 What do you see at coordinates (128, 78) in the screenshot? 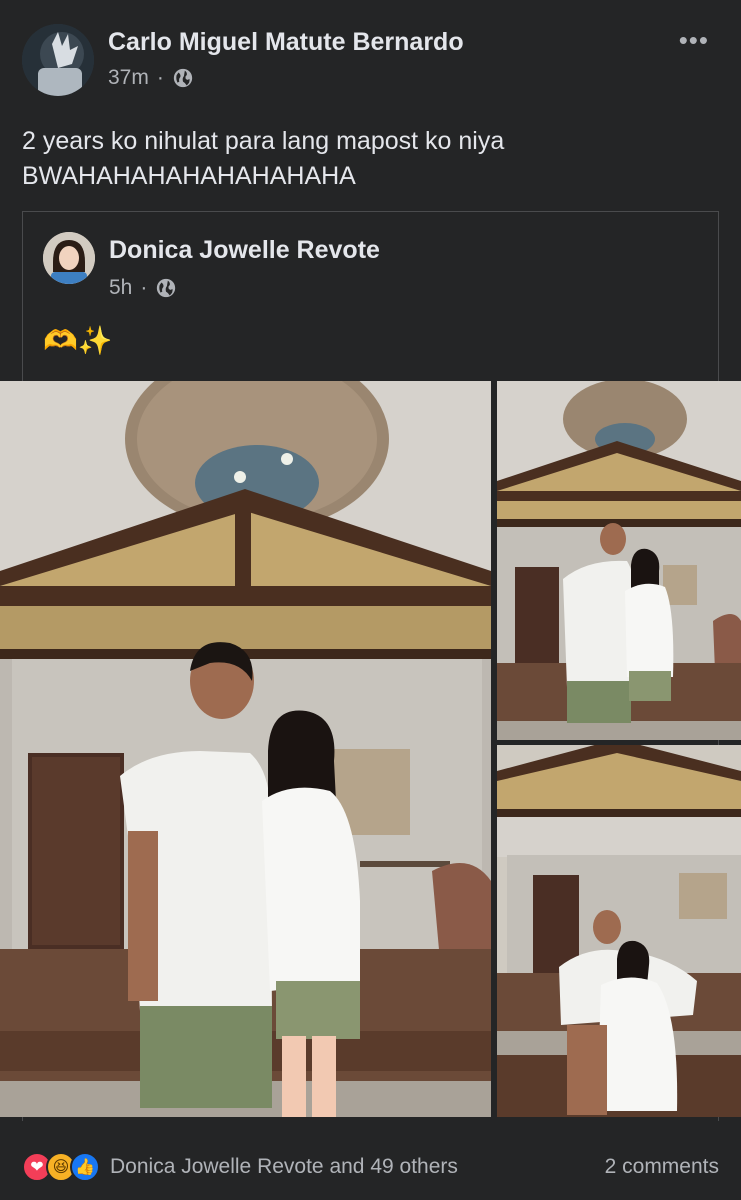
I see `post-time: 37m` at bounding box center [128, 78].